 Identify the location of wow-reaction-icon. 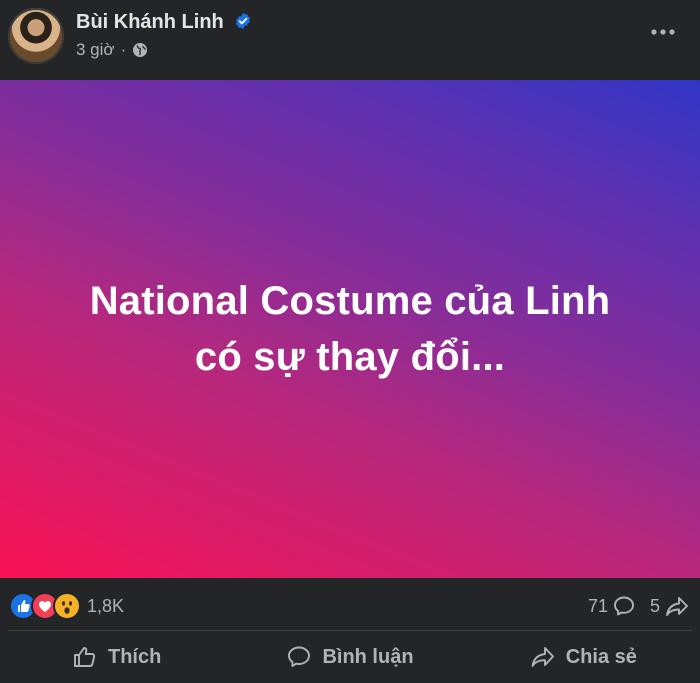
(67, 606).